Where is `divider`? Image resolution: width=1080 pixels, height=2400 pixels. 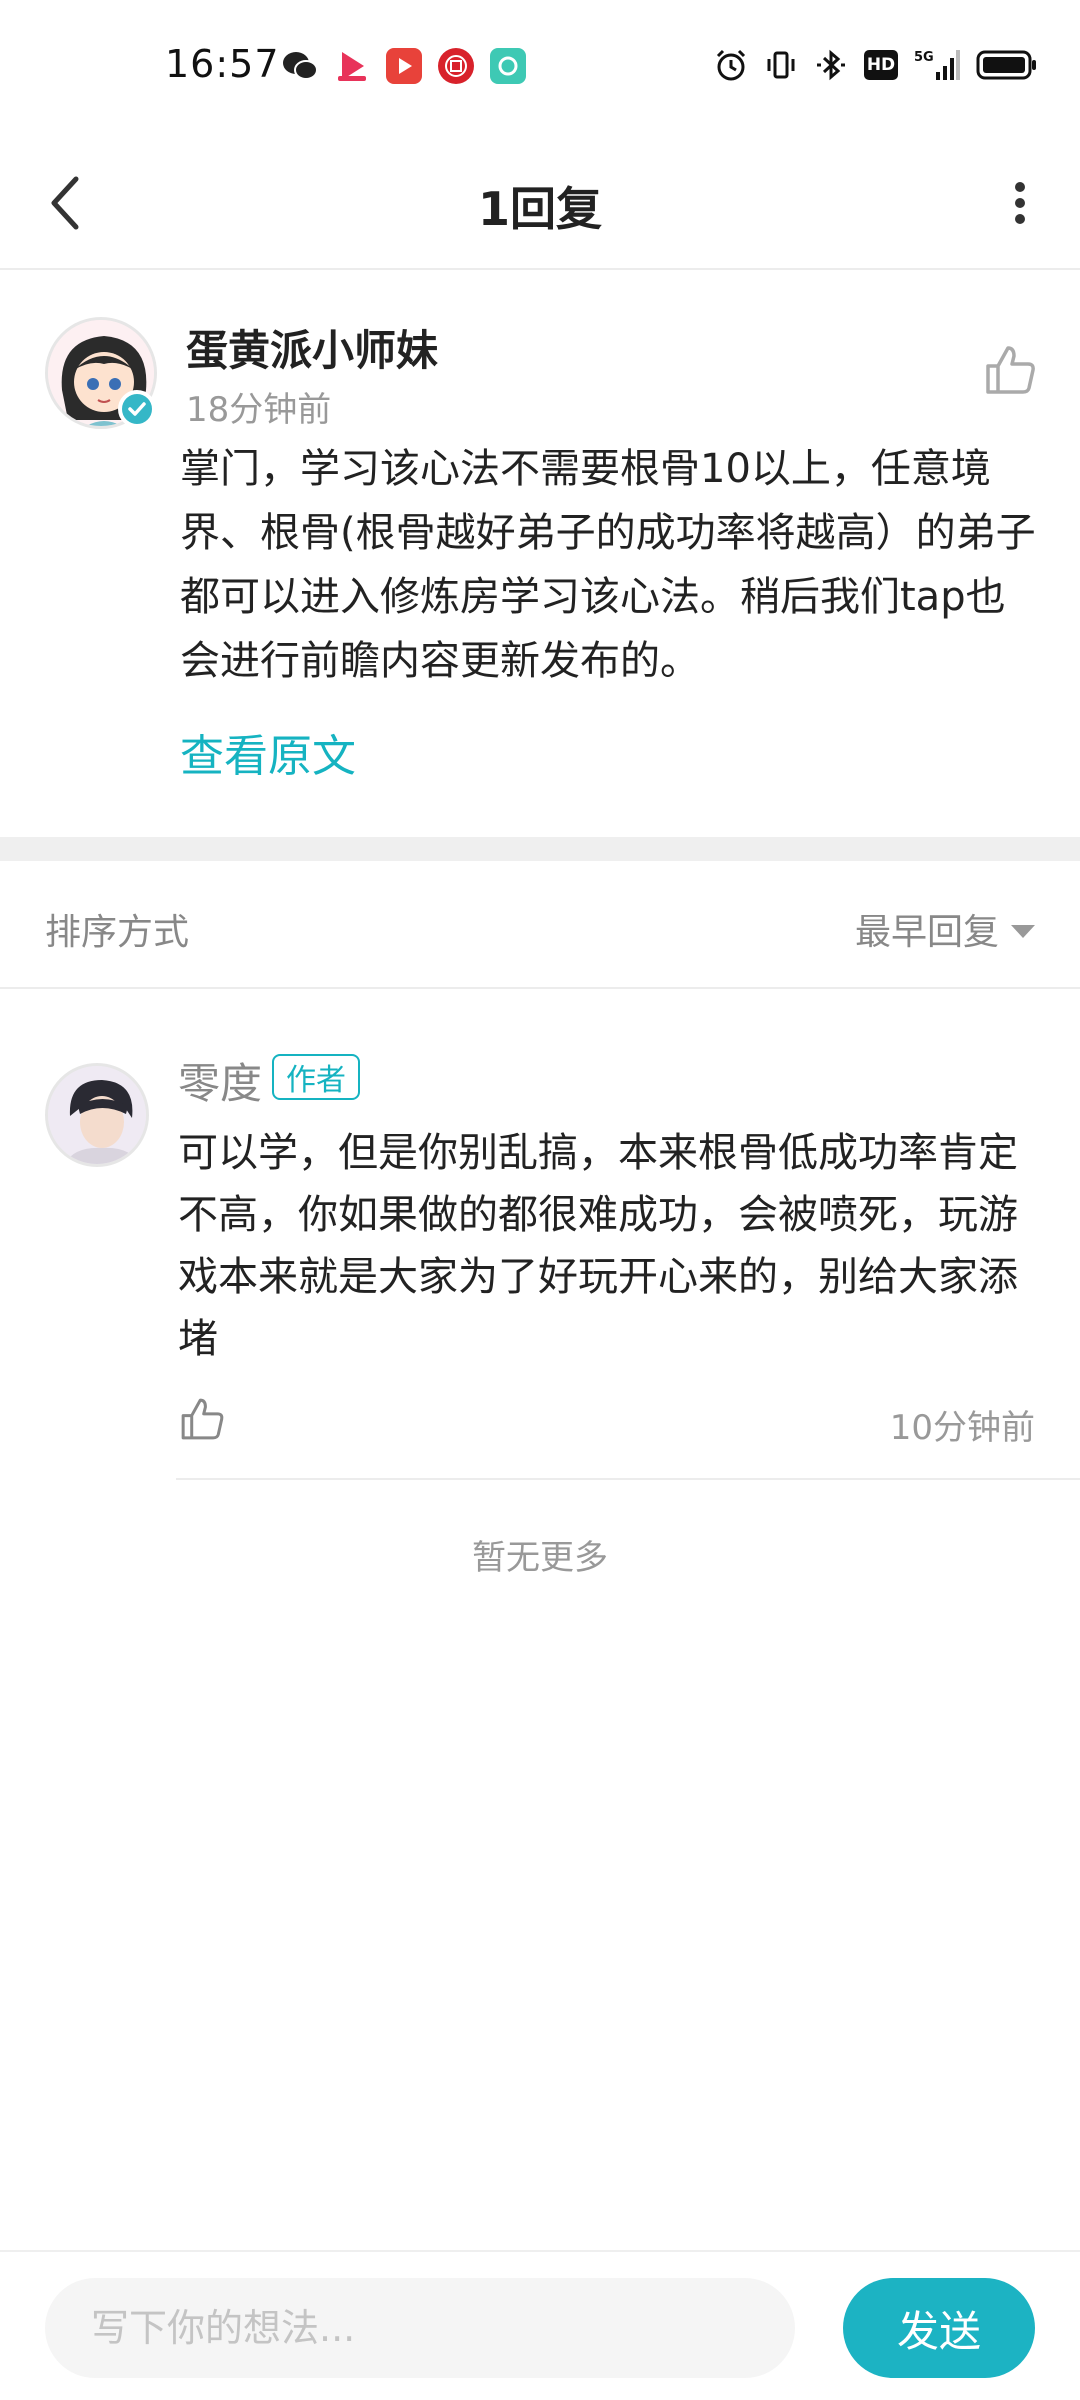 divider is located at coordinates (628, 1479).